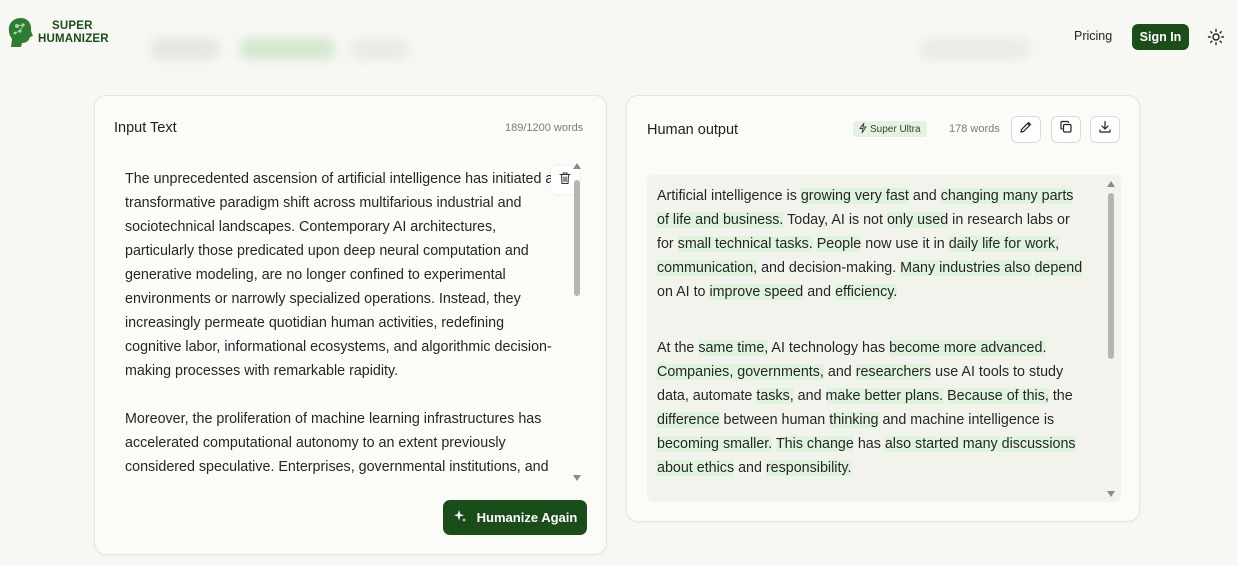 The image size is (1238, 566). I want to click on copy-output-button, so click(1066, 129).